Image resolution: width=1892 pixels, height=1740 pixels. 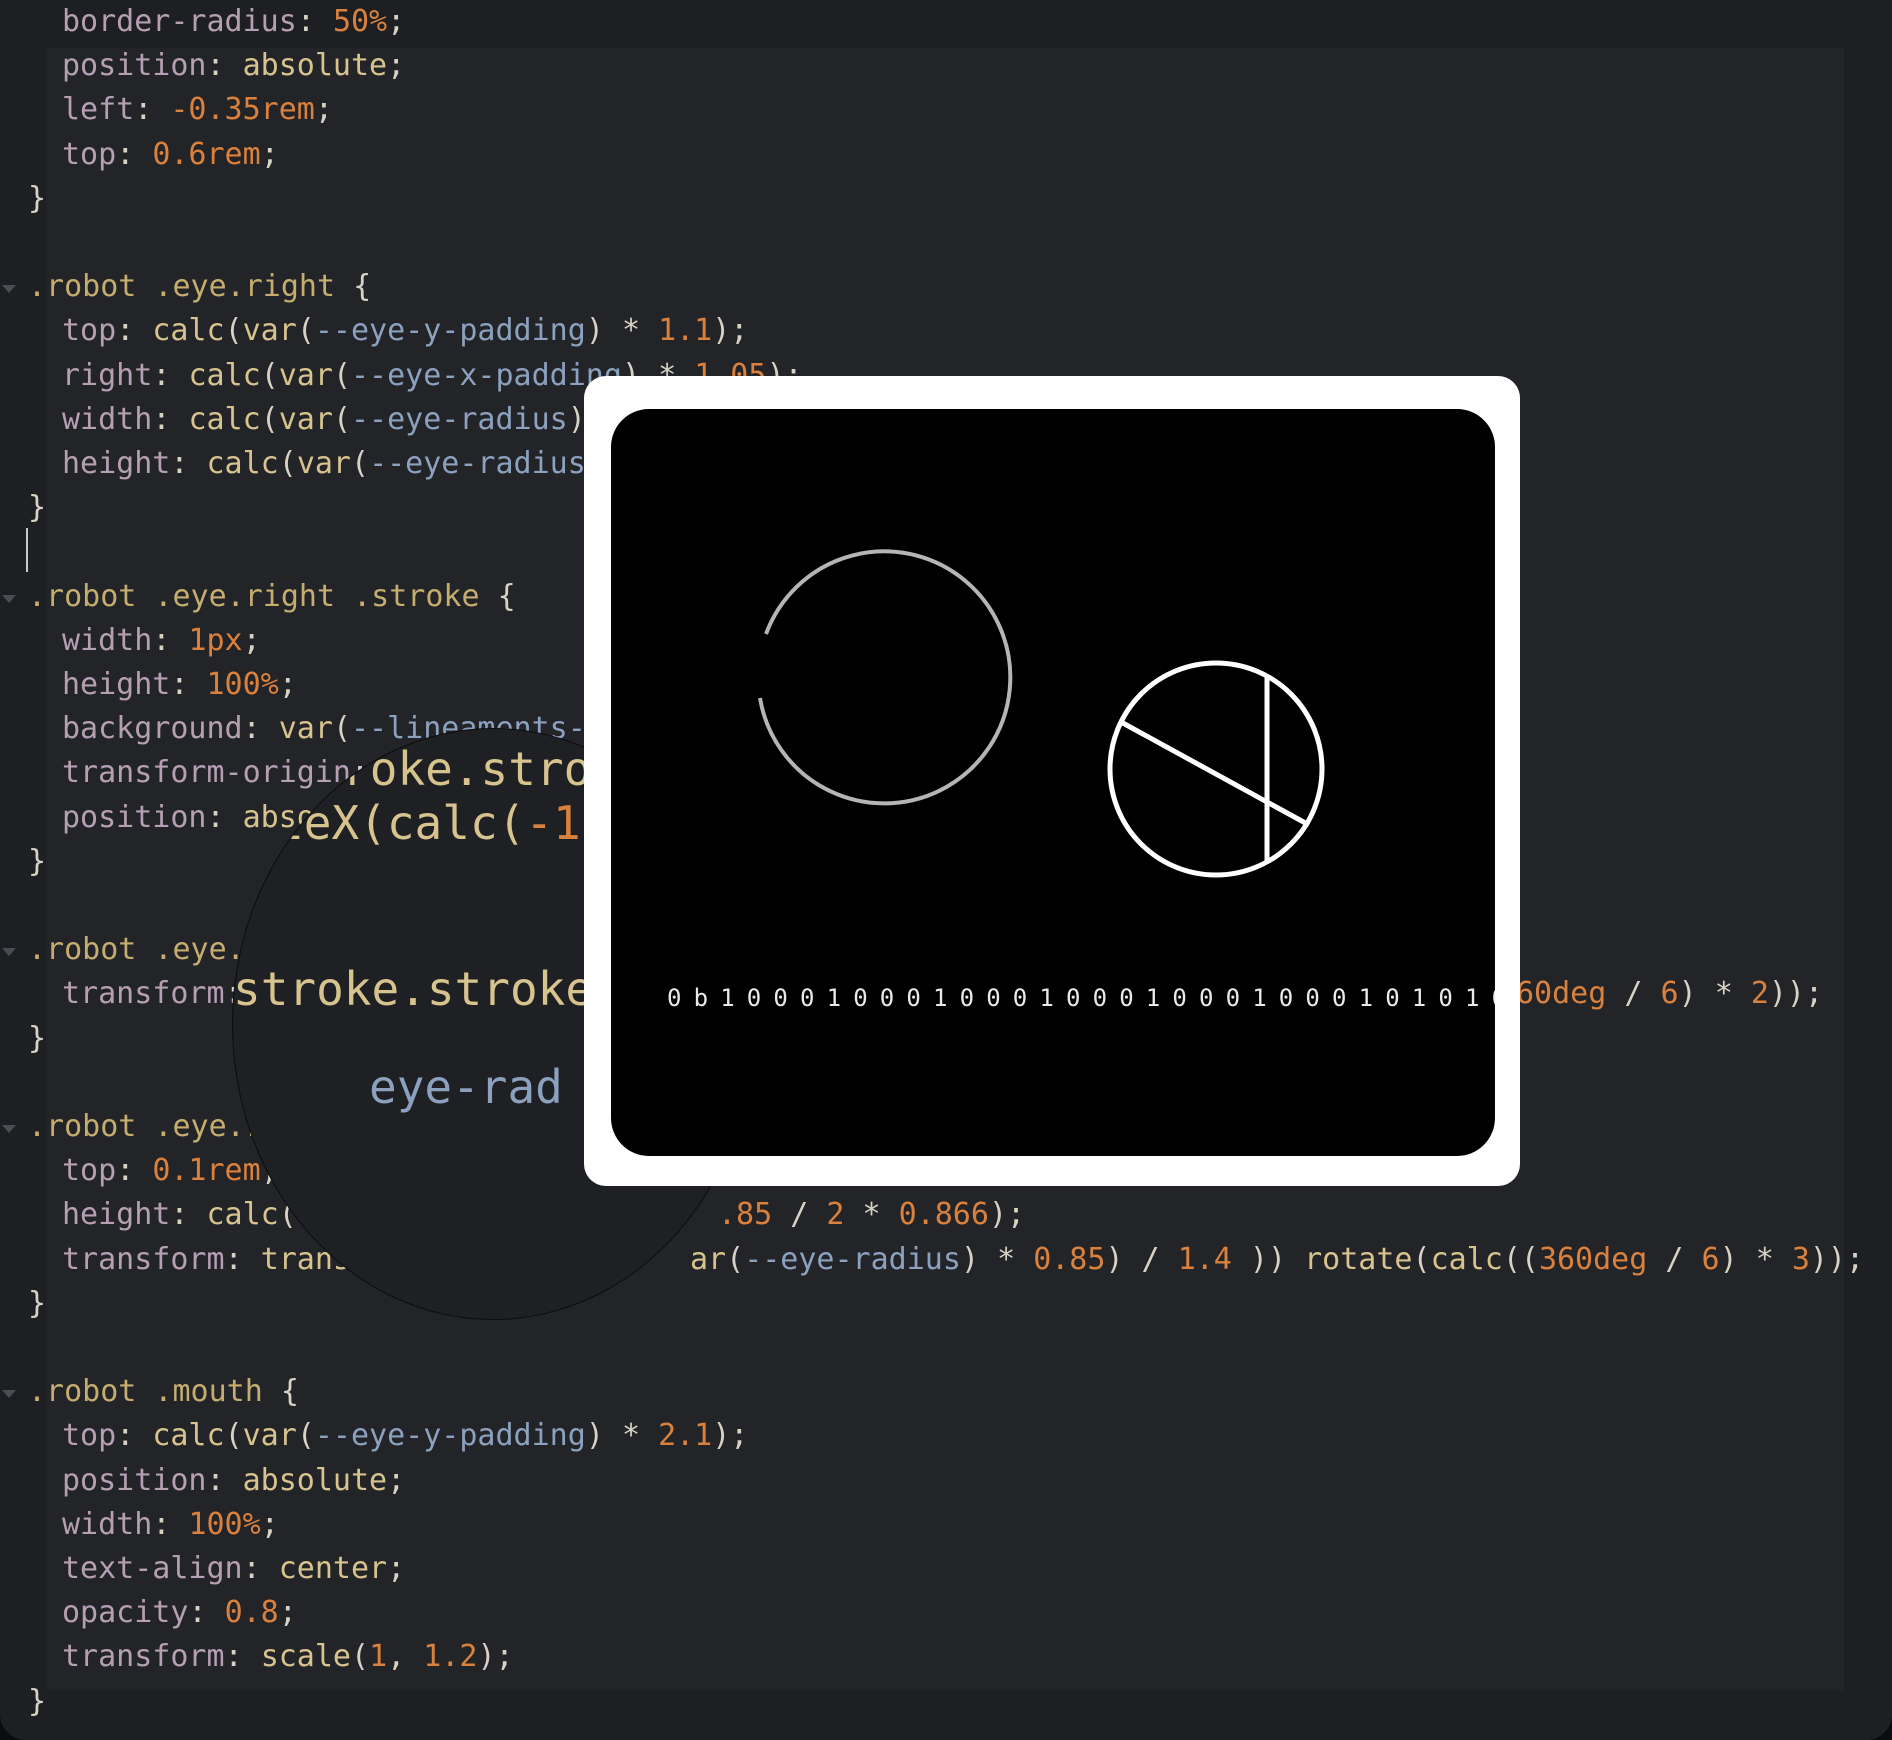 I want to click on code-line: .robot .eye., so click(x=136, y=950).